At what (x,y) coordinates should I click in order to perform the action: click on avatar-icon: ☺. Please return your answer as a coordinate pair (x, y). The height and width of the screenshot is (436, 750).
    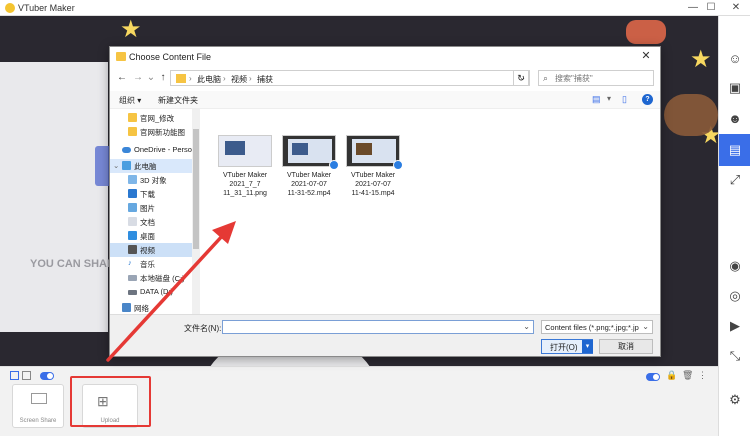
    Looking at the image, I should click on (735, 58).